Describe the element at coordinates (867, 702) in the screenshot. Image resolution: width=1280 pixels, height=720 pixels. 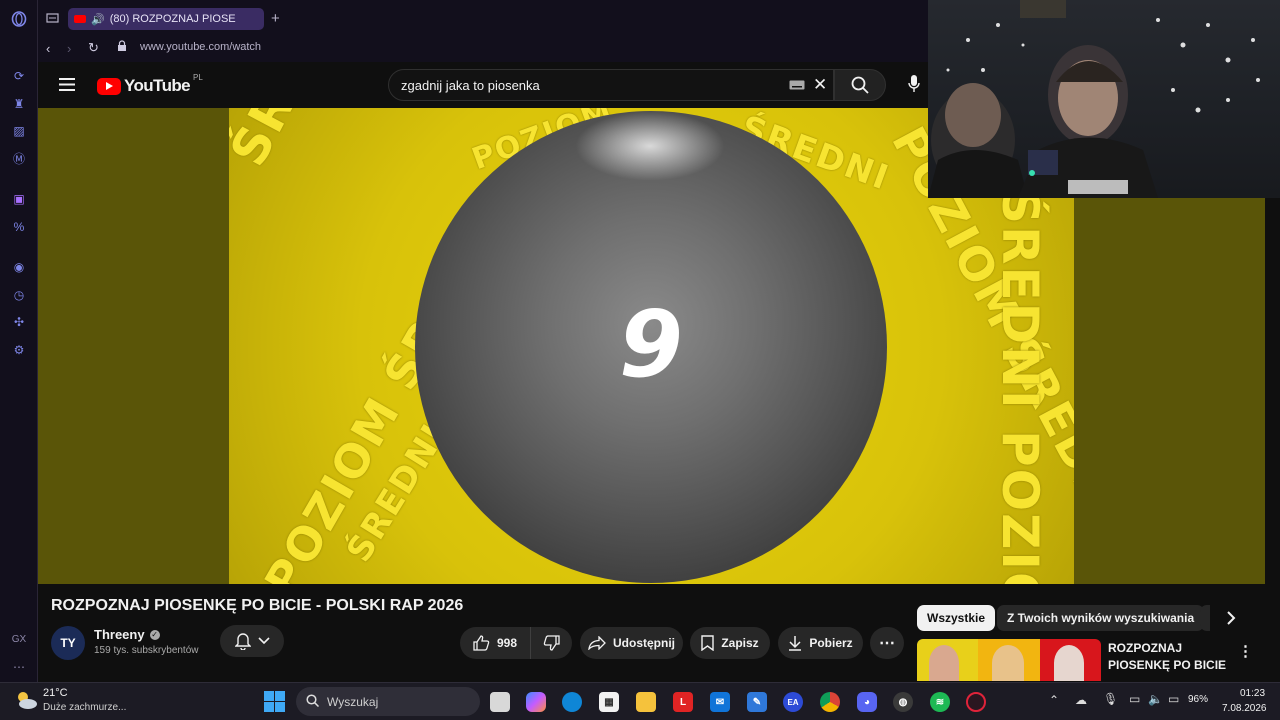
I see `discord-icon: ◕` at that location.